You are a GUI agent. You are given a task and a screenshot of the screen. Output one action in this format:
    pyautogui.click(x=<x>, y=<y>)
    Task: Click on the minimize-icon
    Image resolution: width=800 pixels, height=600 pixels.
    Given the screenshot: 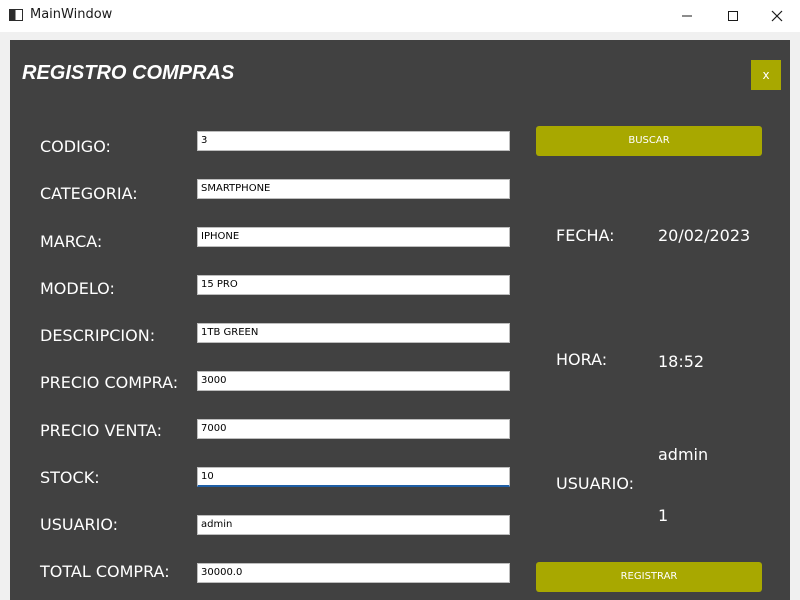 What is the action you would take?
    pyautogui.click(x=687, y=16)
    